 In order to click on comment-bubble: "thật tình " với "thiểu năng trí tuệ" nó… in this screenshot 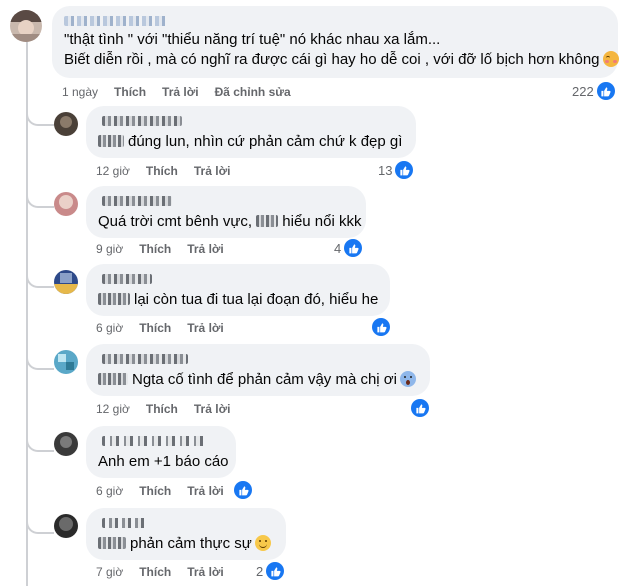, I will do `click(335, 42)`.